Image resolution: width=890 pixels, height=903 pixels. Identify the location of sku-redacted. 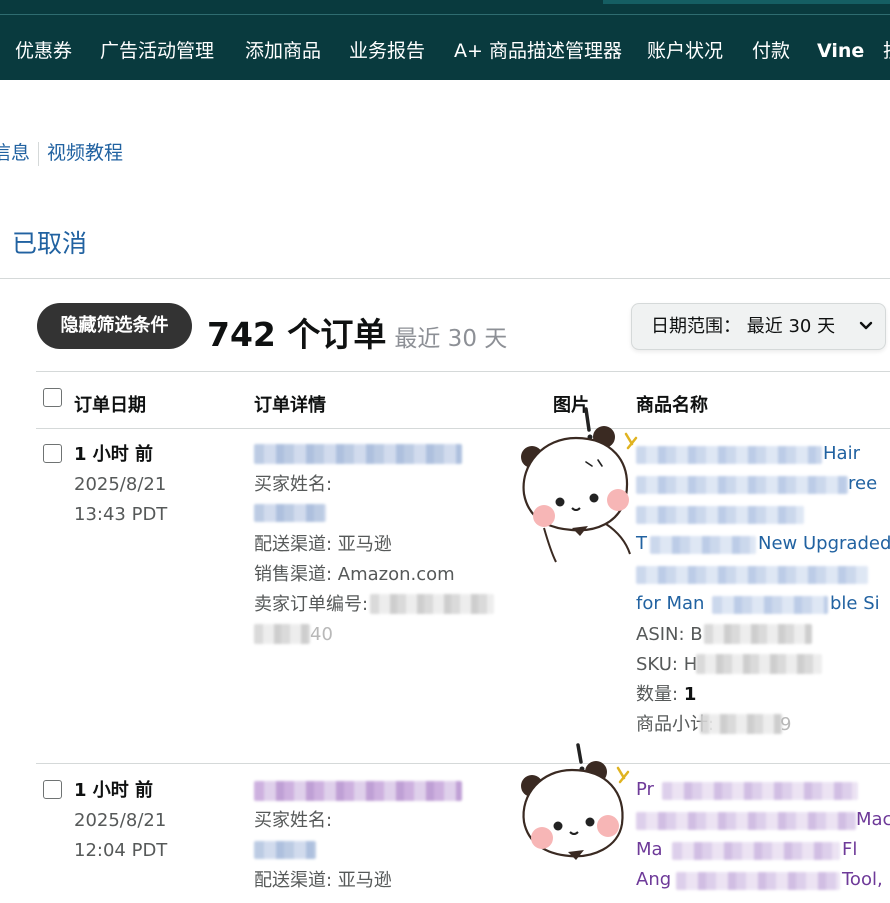
(759, 664).